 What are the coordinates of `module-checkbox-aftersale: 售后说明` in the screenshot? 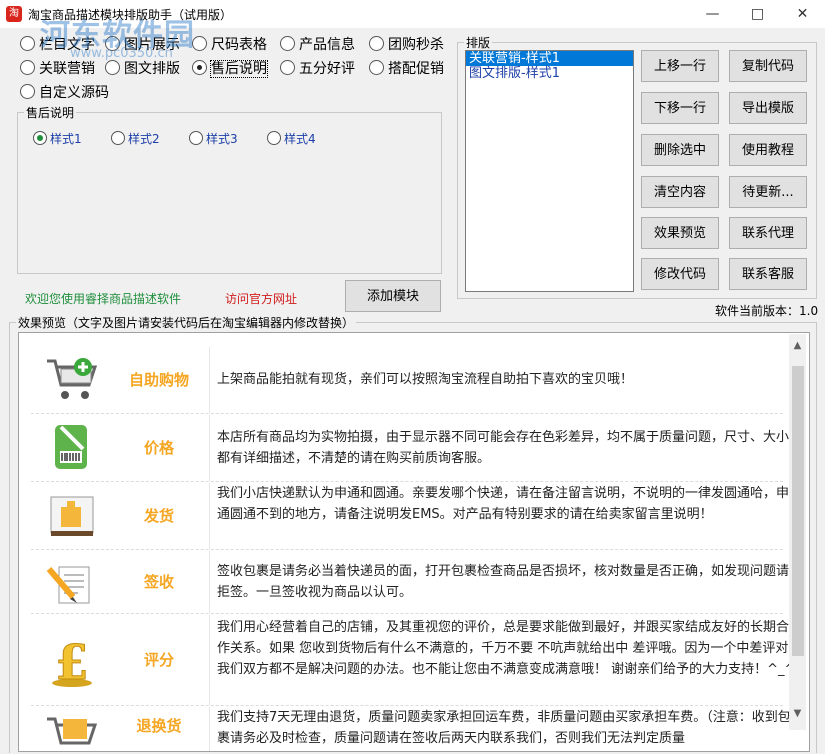 It's located at (230, 68).